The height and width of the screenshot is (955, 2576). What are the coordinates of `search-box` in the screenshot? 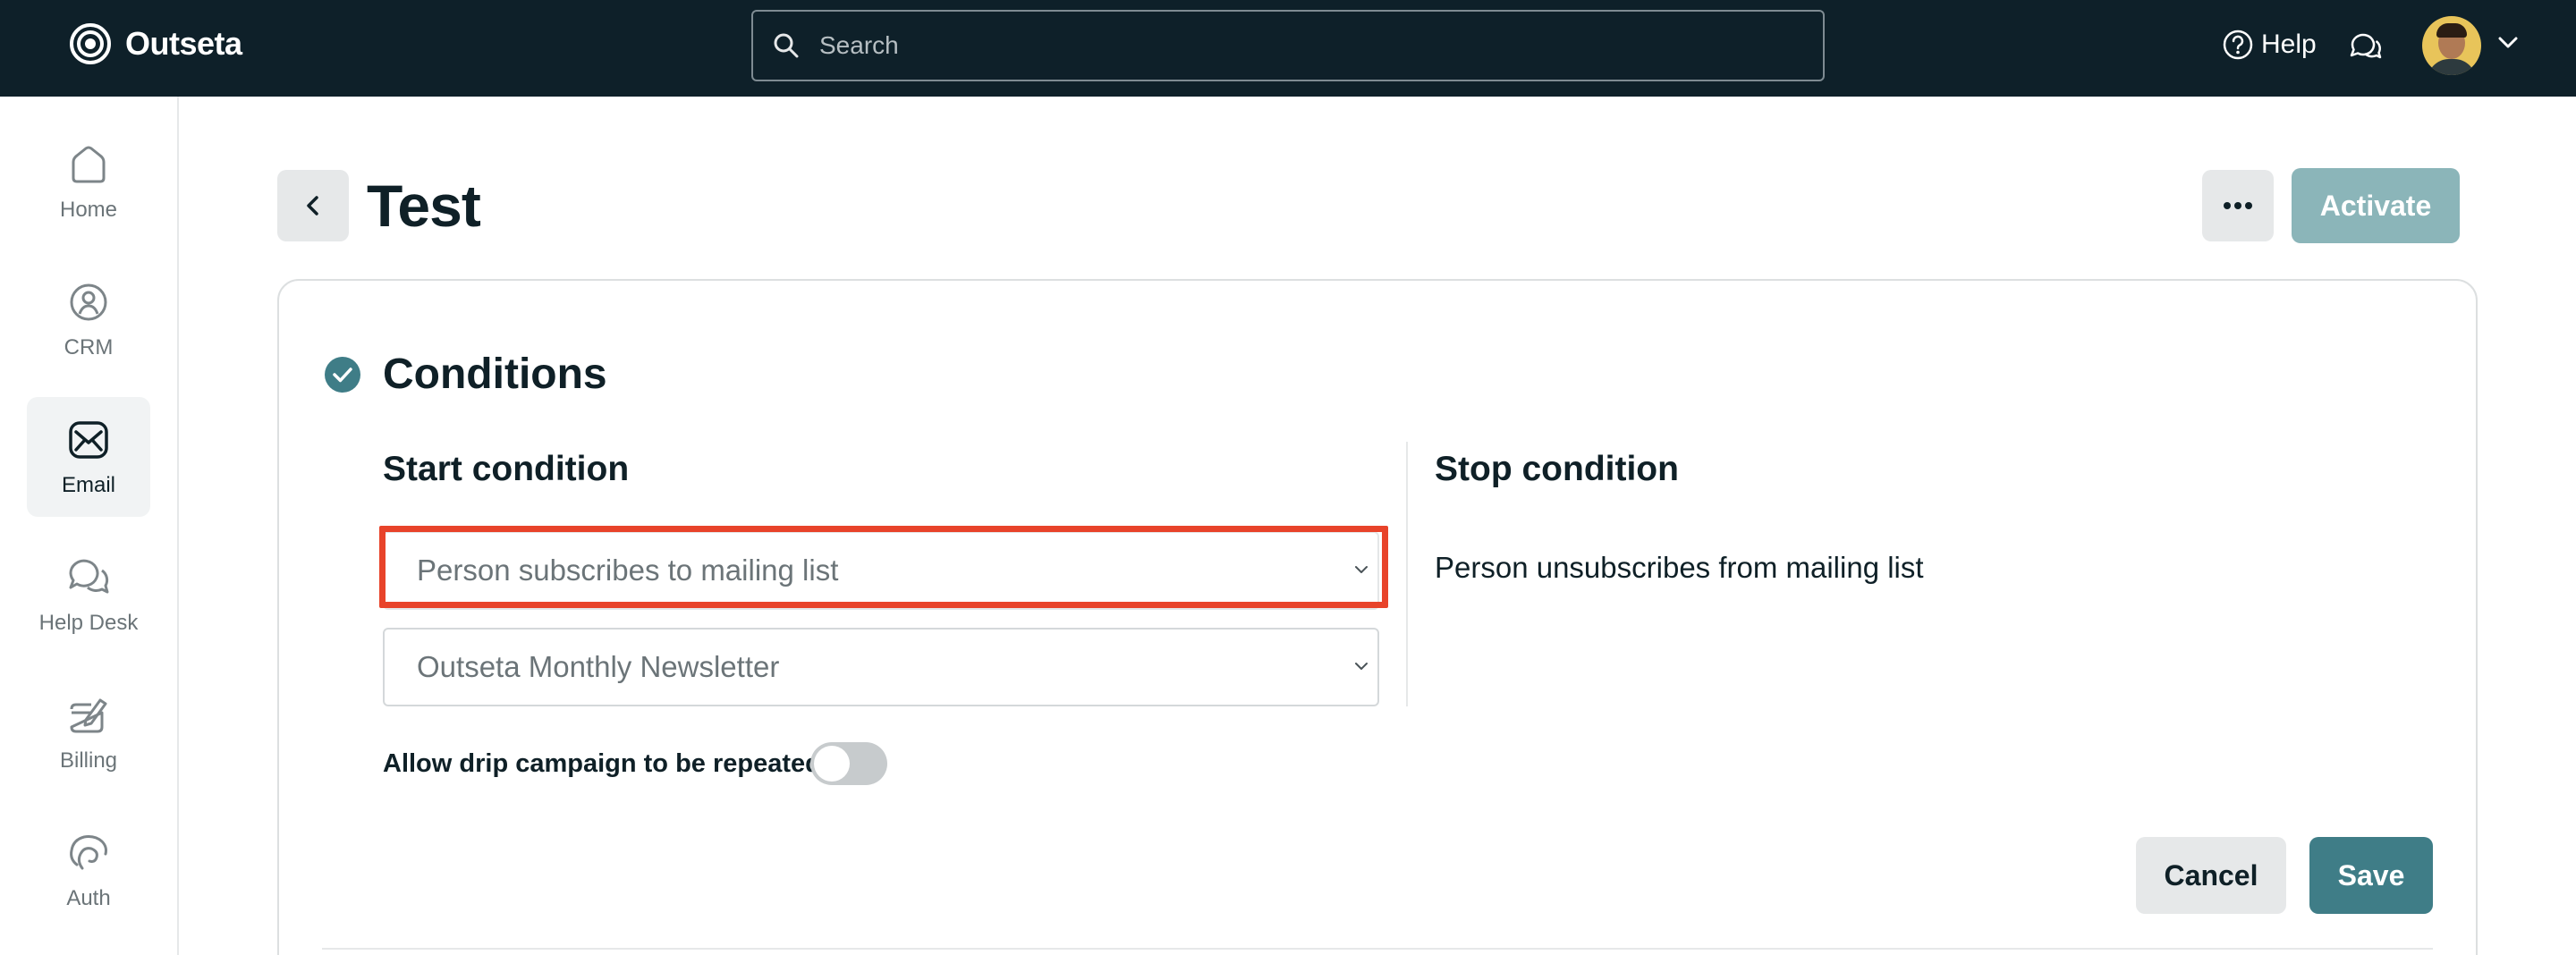 It's located at (1288, 45).